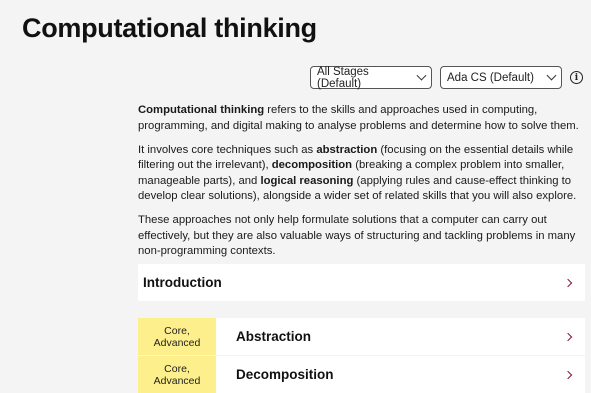 The width and height of the screenshot is (591, 393). Describe the element at coordinates (576, 77) in the screenshot. I see `info-icon: i` at that location.